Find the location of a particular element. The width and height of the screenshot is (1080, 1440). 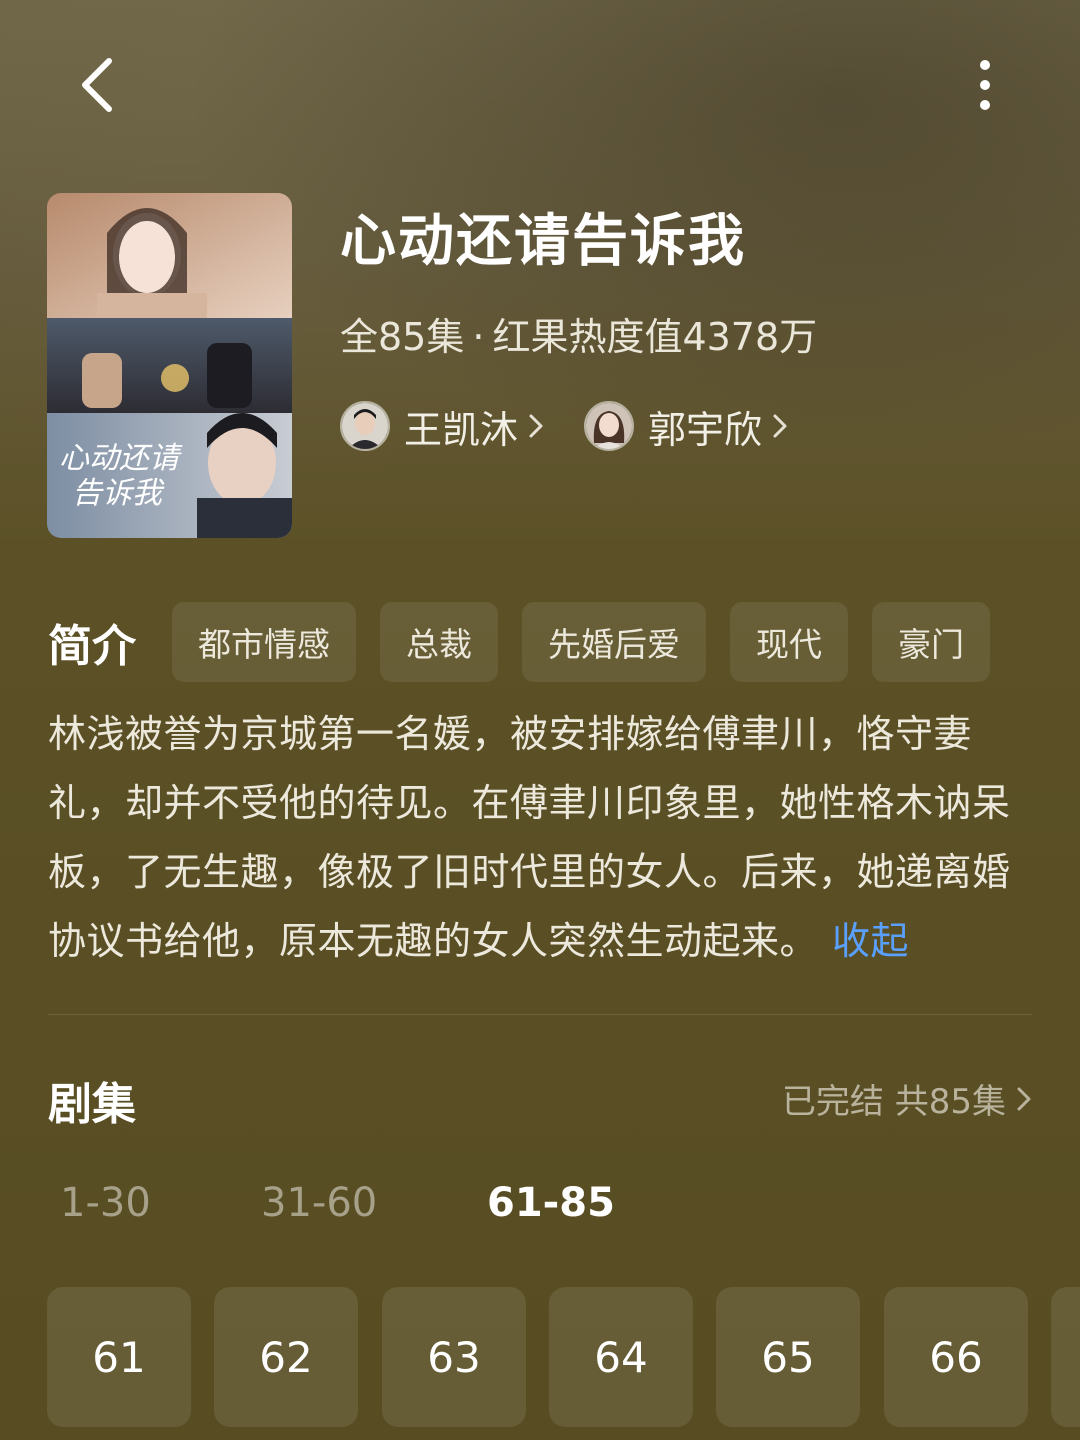

actor-name: 王凯沐 is located at coordinates (461, 429).